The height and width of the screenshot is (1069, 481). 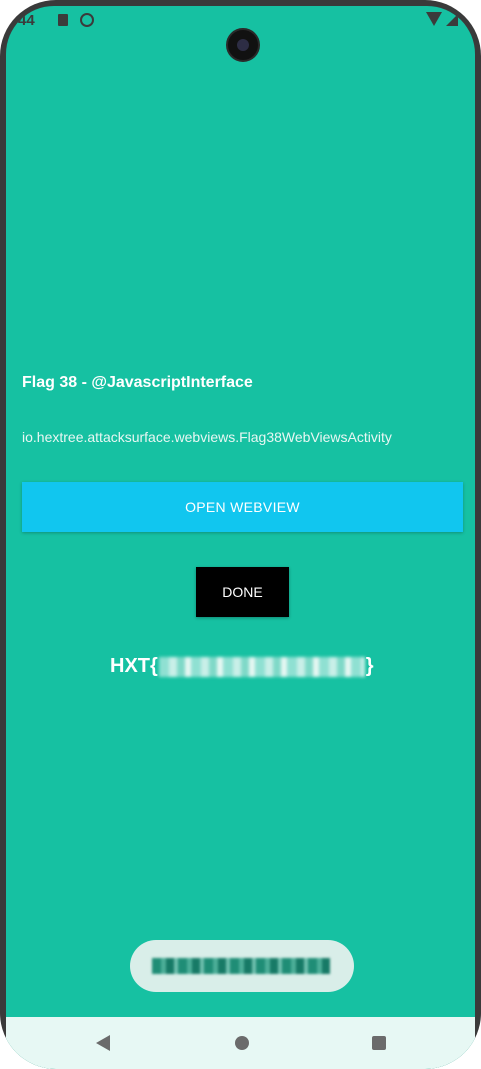 What do you see at coordinates (379, 1043) in the screenshot?
I see `recents-icon` at bounding box center [379, 1043].